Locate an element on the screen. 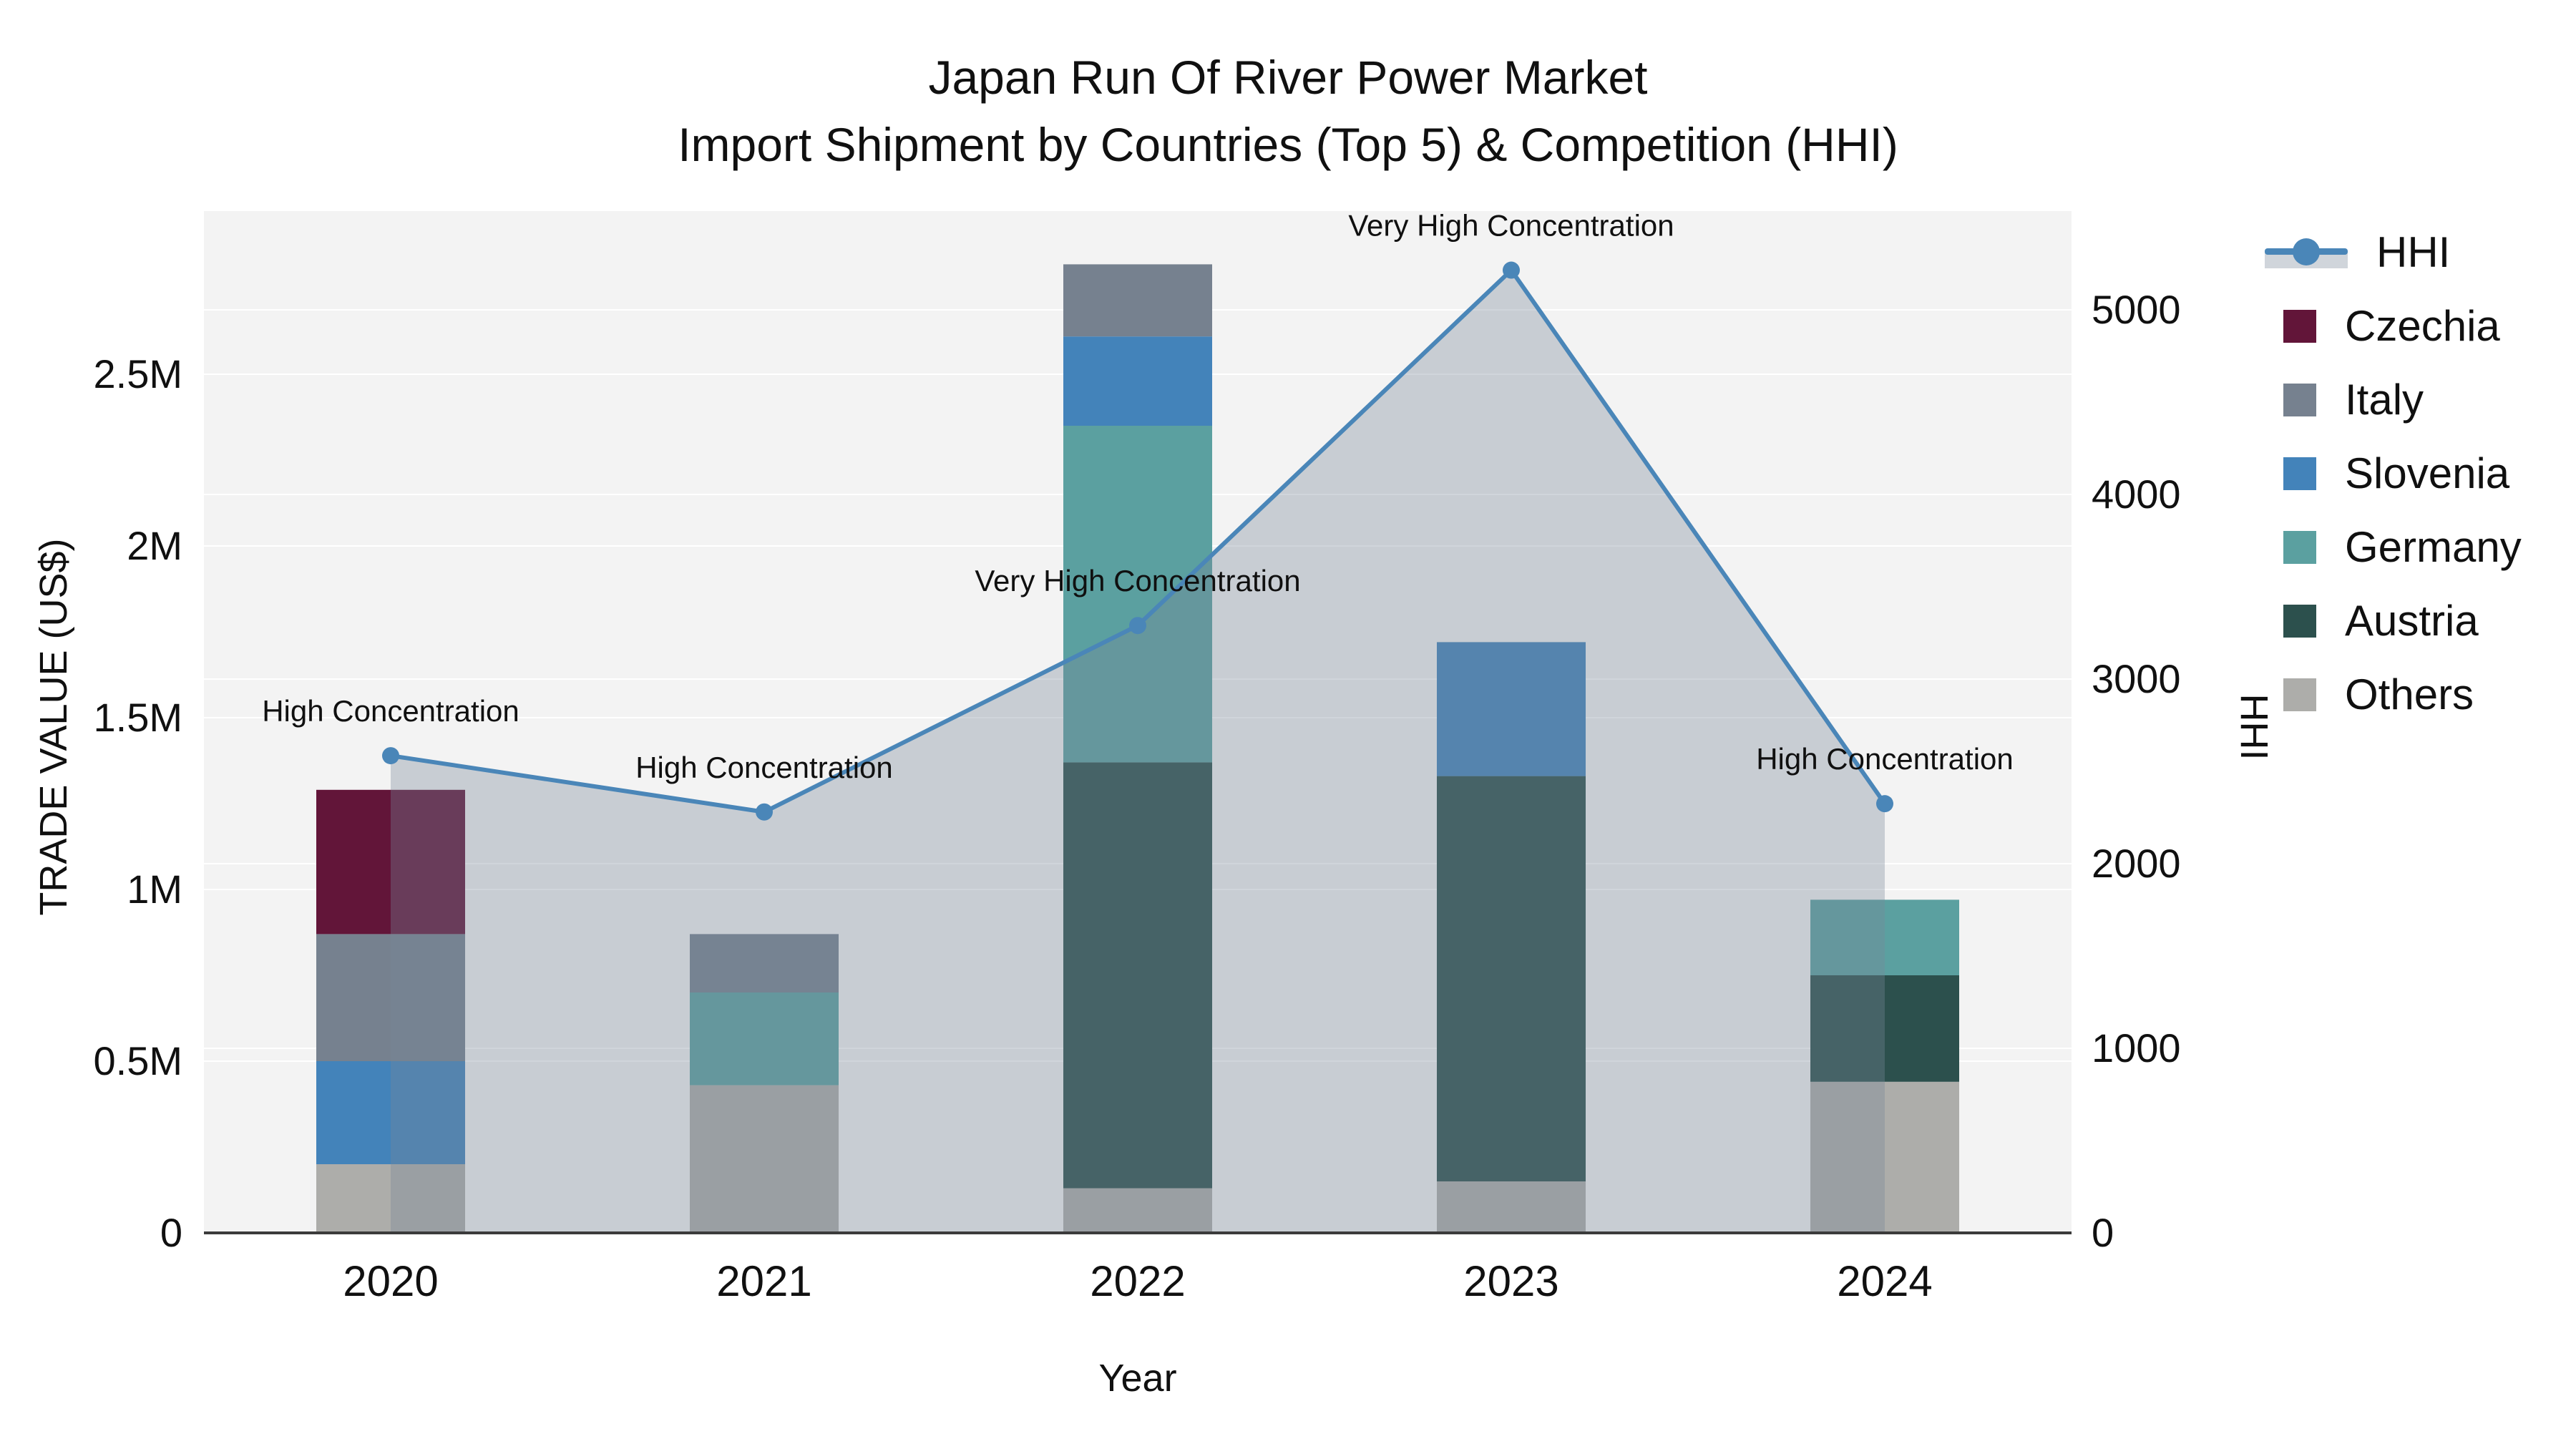 The height and width of the screenshot is (1449, 2576). legend-item-slovenia: Slovenia is located at coordinates (2393, 473).